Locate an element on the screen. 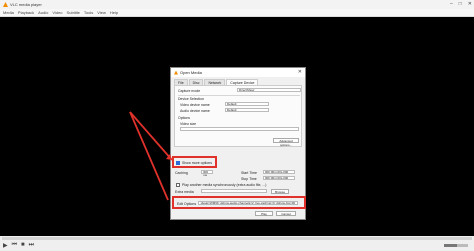  annotation-arrow is located at coordinates (151, 156).